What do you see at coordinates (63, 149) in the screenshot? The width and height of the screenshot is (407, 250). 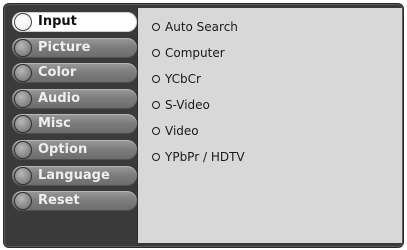 I see `menu-item-label: Option` at bounding box center [63, 149].